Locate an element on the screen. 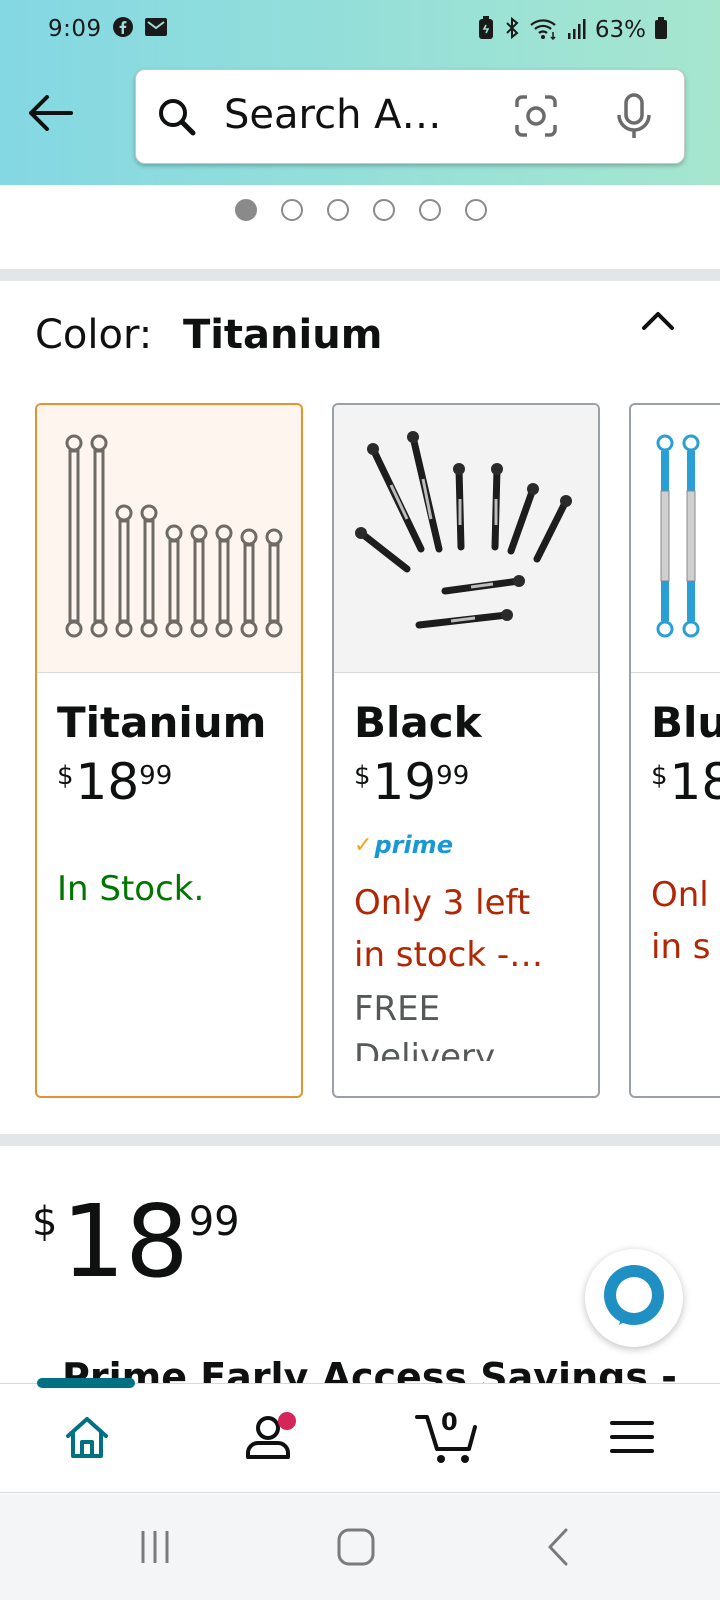  signal-icon is located at coordinates (577, 30).